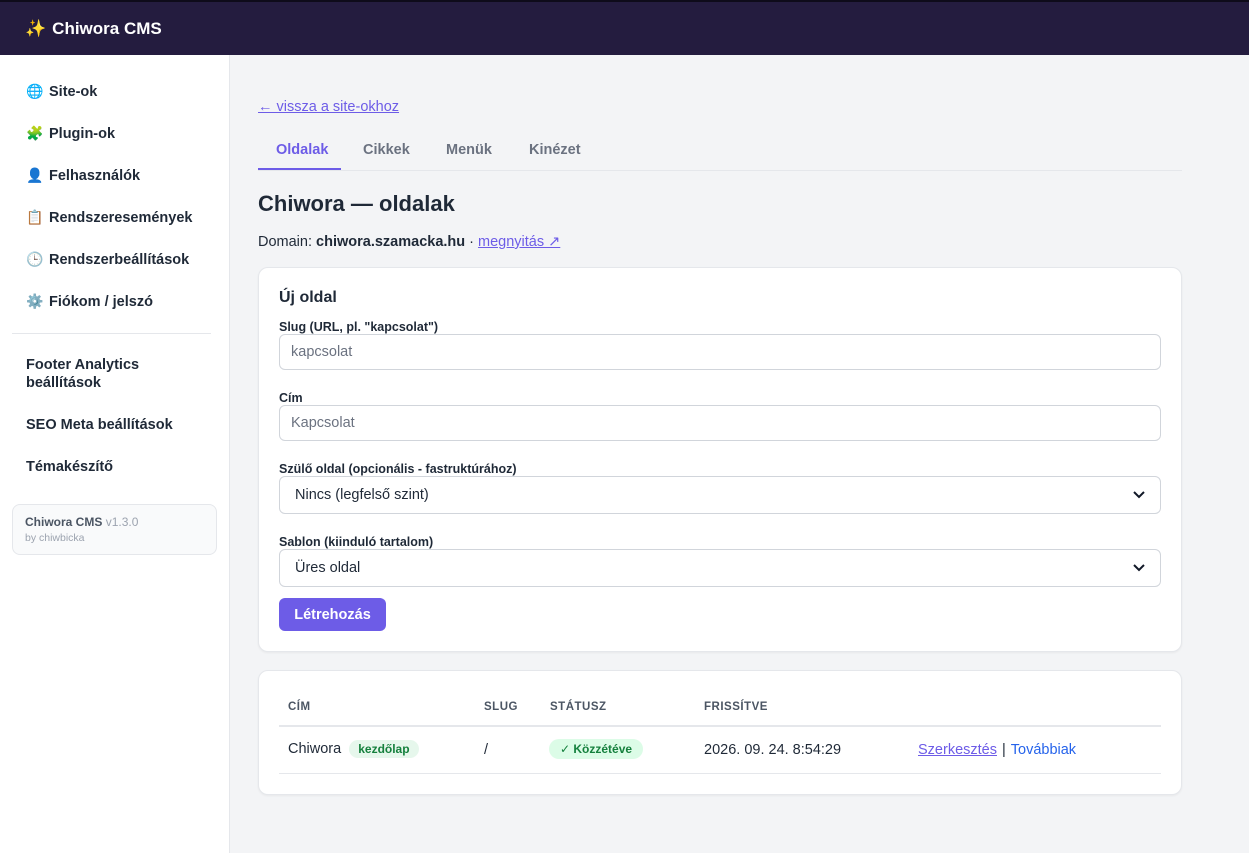 The height and width of the screenshot is (853, 1249). I want to click on sidebar-item-theme-builder: Témakészítő, so click(116, 467).